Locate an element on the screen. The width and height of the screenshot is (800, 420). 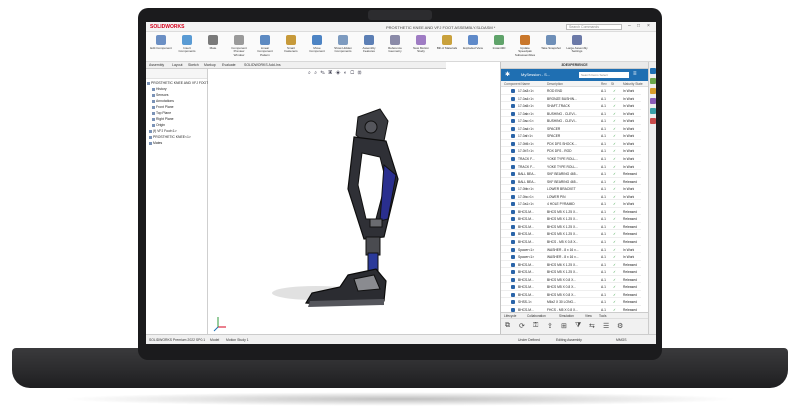
ribbon-button-mate: Mate is located at coordinates (213, 48).